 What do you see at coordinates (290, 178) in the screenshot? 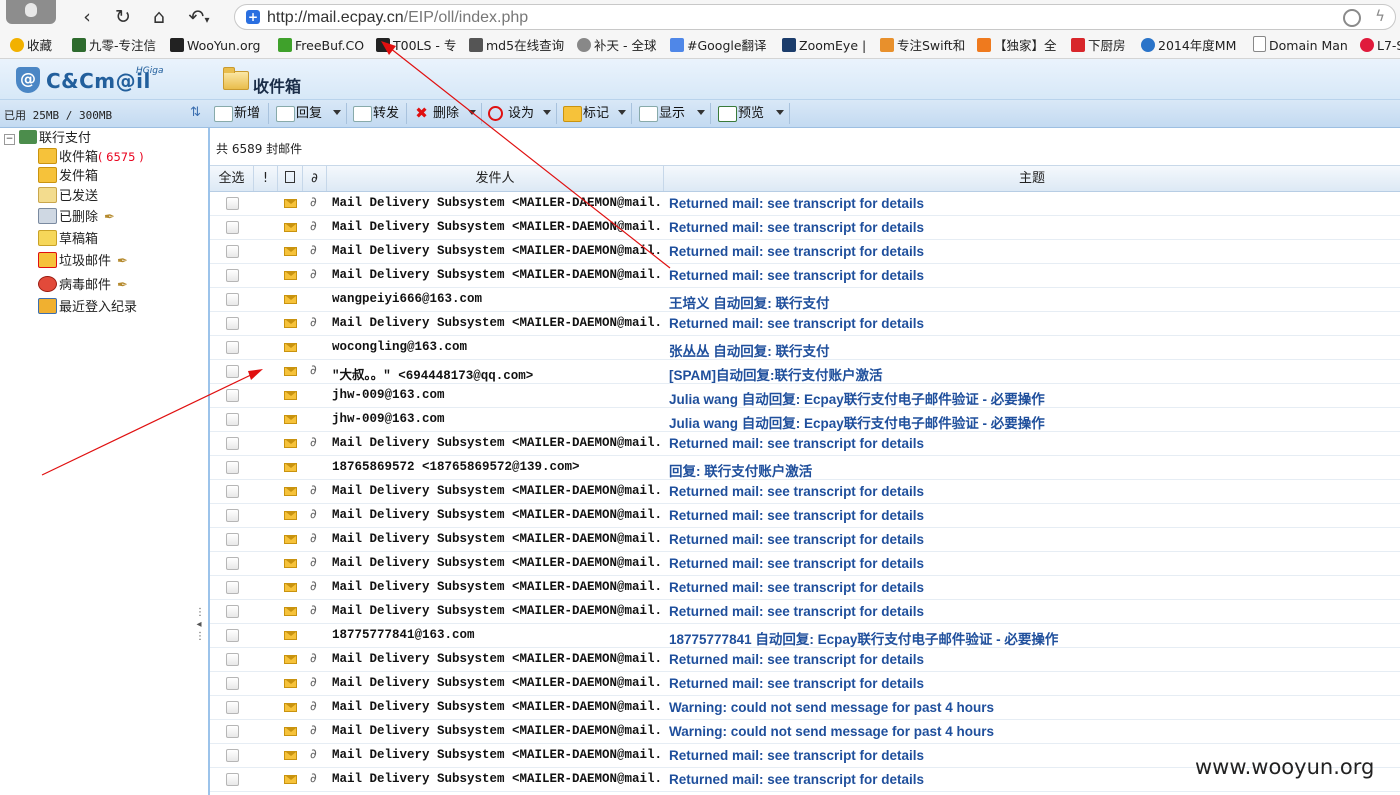
I see `read-status-header` at bounding box center [290, 178].